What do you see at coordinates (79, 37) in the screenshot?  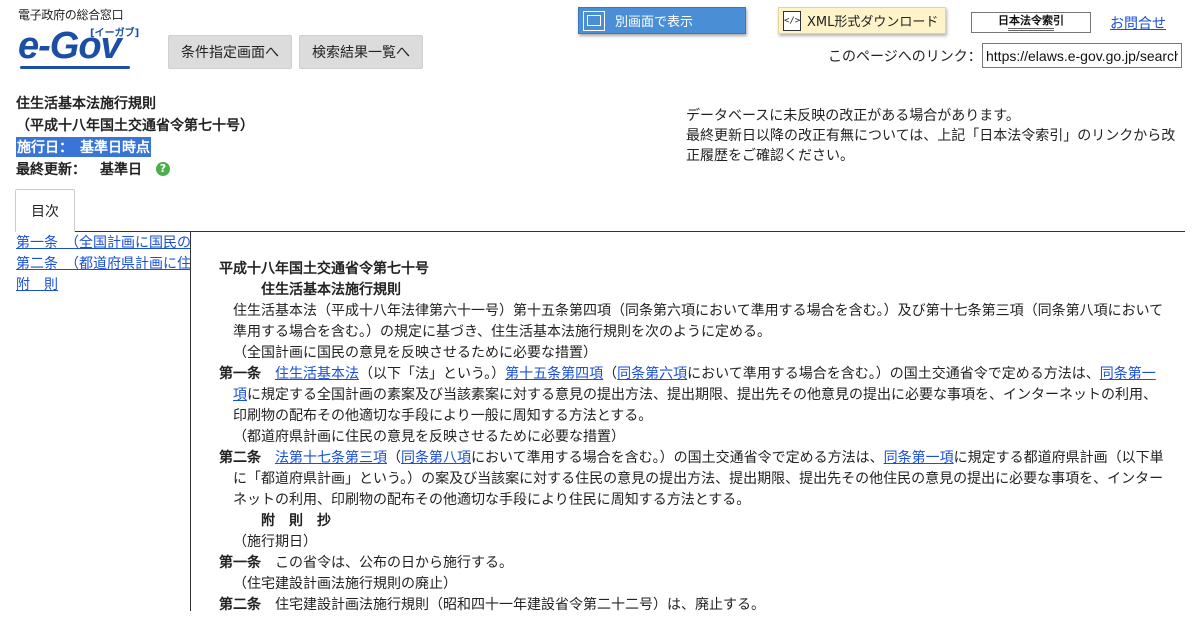 I see `egov-logo: 電子政府の総合窓口 e-Gov [イーガブ]` at bounding box center [79, 37].